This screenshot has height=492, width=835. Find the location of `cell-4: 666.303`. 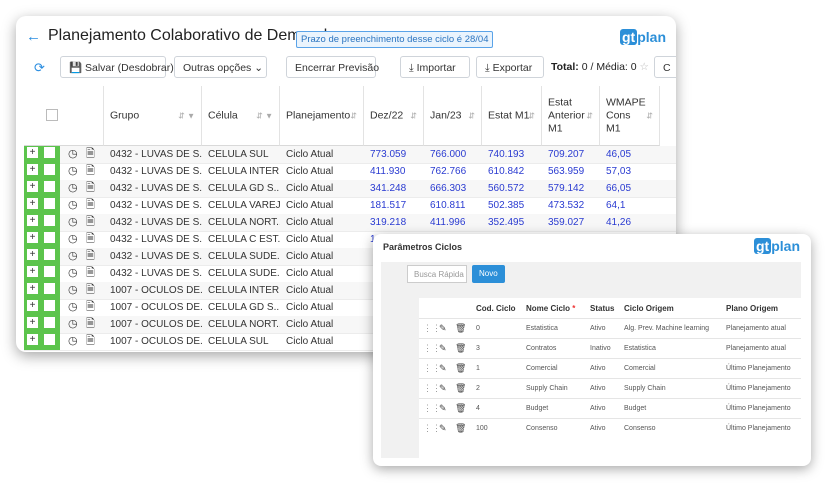

cell-4: 666.303 is located at coordinates (457, 188).